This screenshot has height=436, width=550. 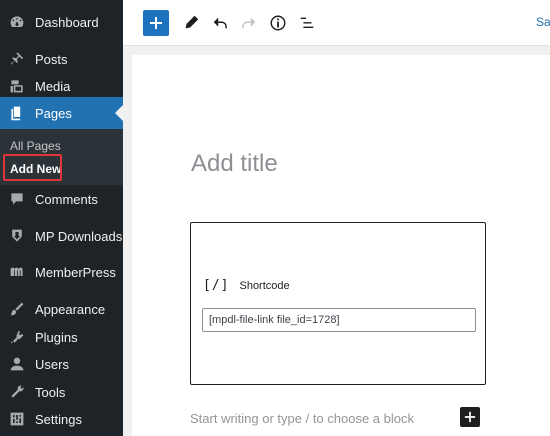 What do you see at coordinates (336, 23) in the screenshot?
I see `editor-toolbar: Save draft` at bounding box center [336, 23].